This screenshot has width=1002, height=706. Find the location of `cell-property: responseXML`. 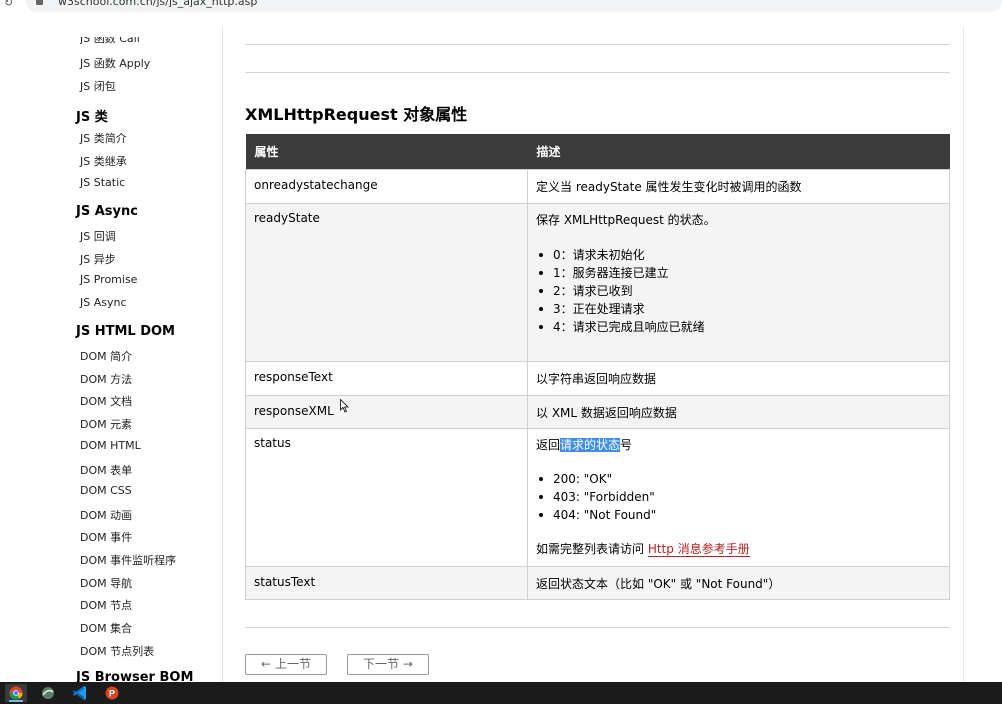

cell-property: responseXML is located at coordinates (386, 411).